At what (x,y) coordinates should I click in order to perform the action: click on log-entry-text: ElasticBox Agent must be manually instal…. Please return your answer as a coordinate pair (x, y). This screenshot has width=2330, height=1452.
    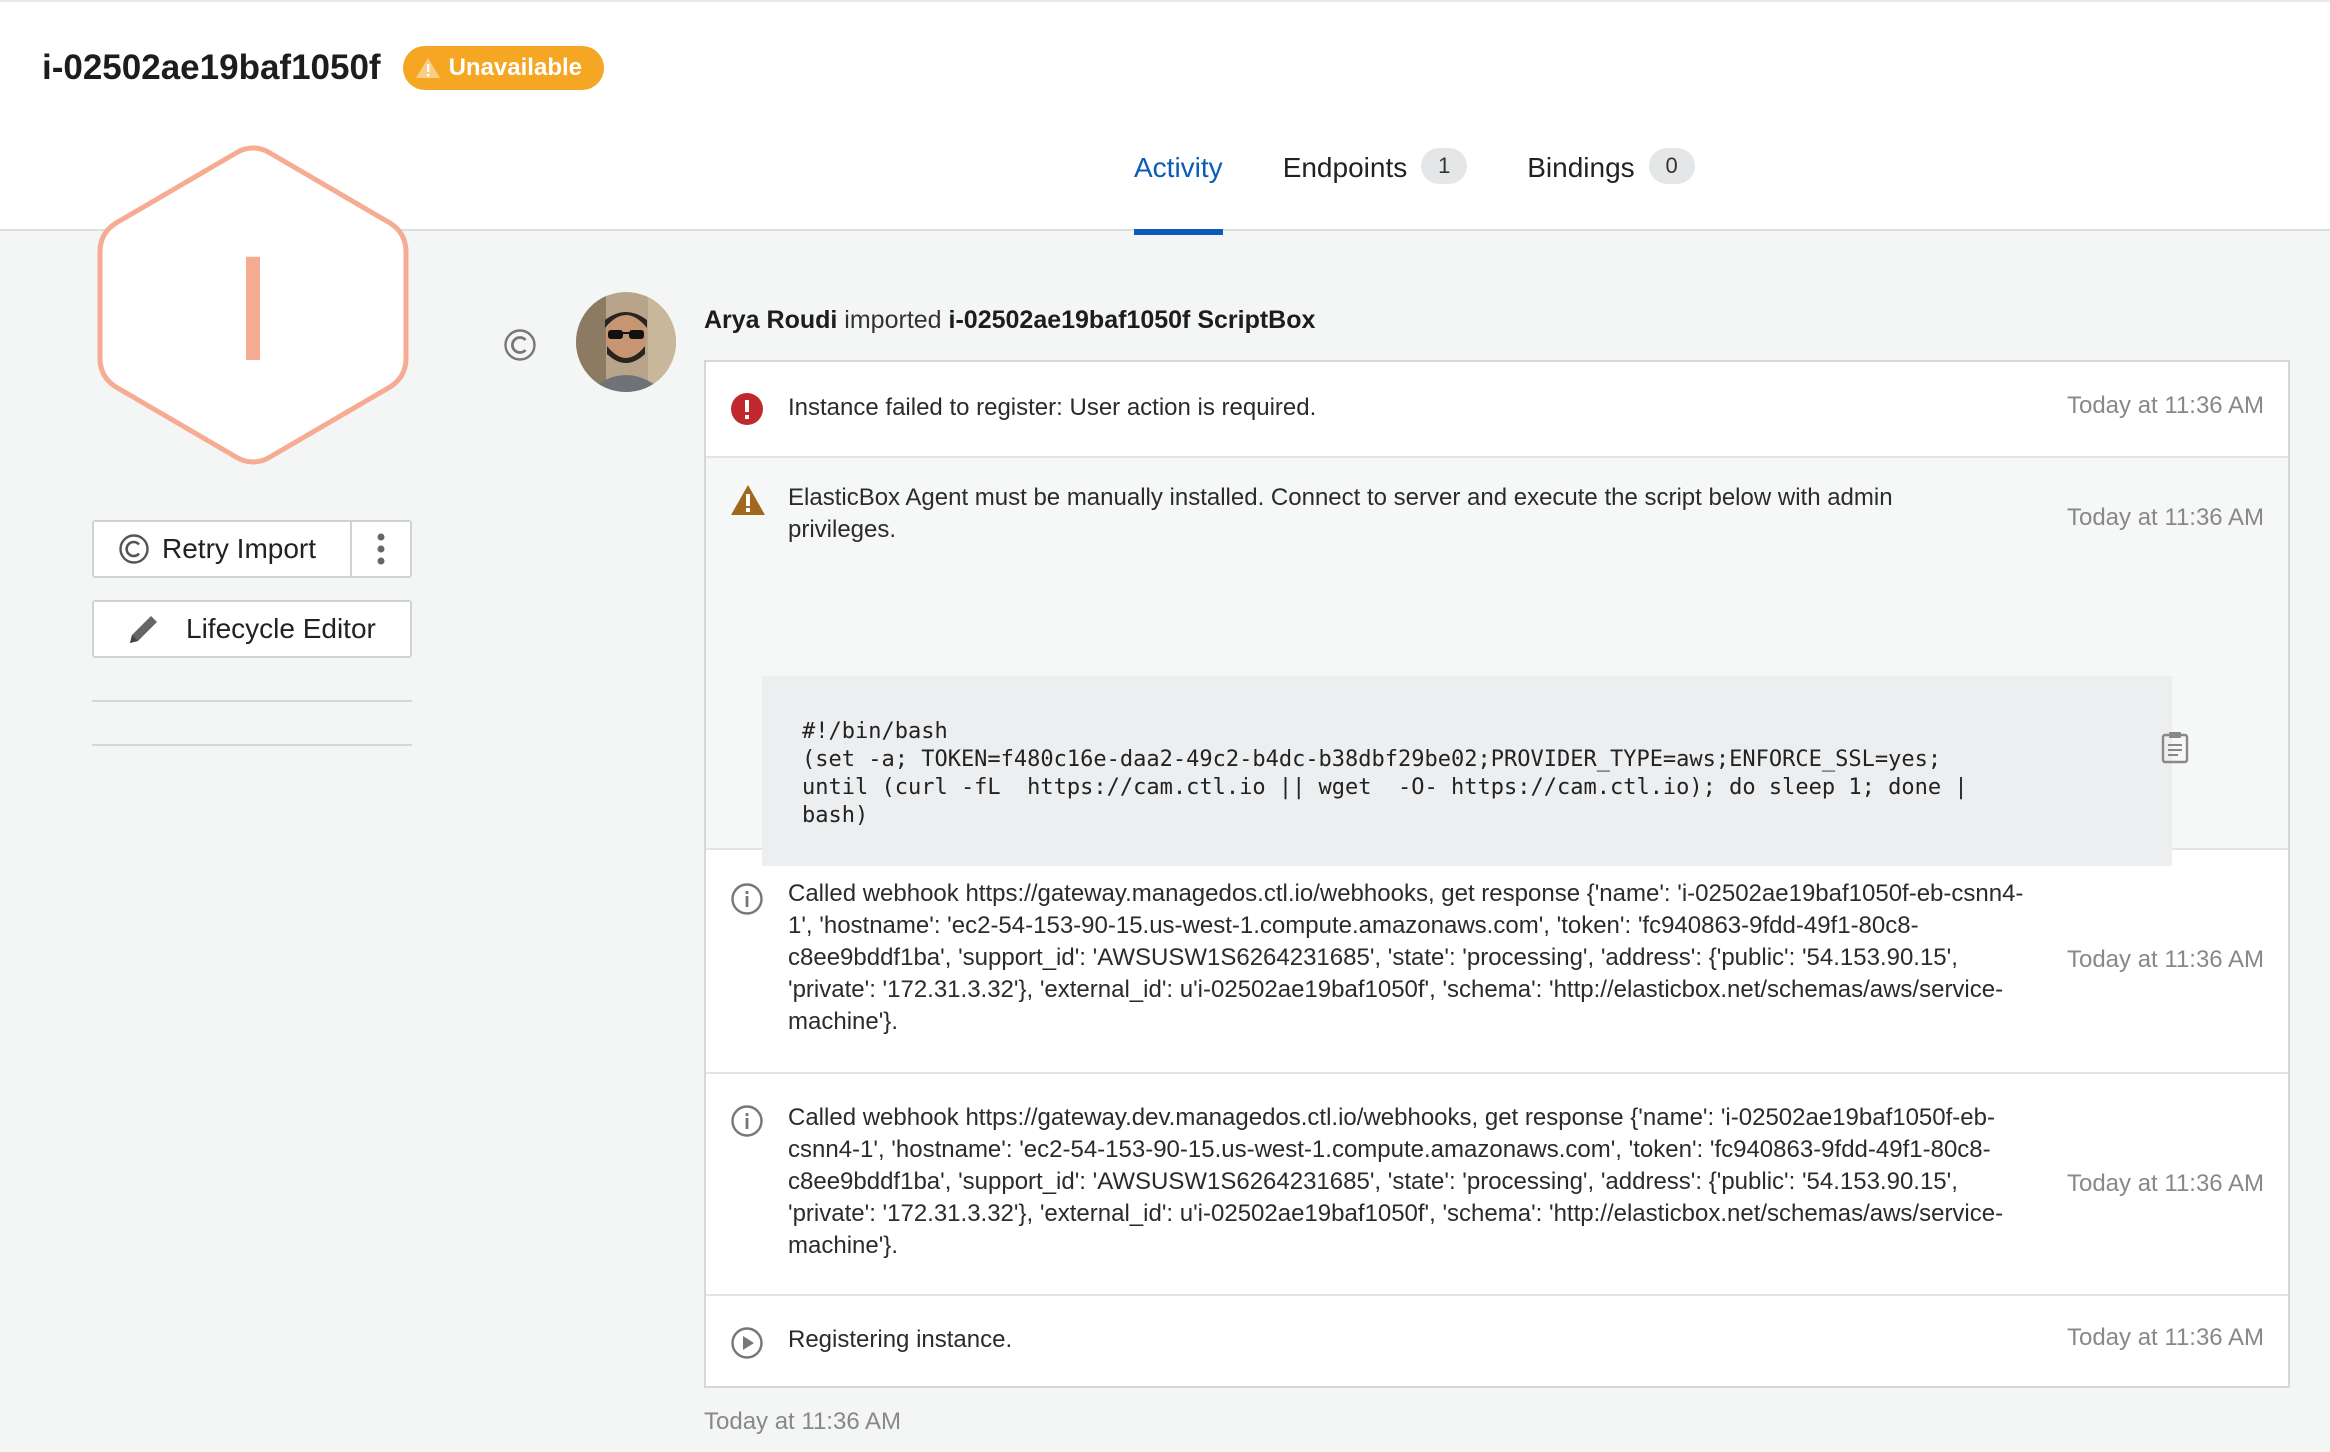
    Looking at the image, I should click on (1340, 513).